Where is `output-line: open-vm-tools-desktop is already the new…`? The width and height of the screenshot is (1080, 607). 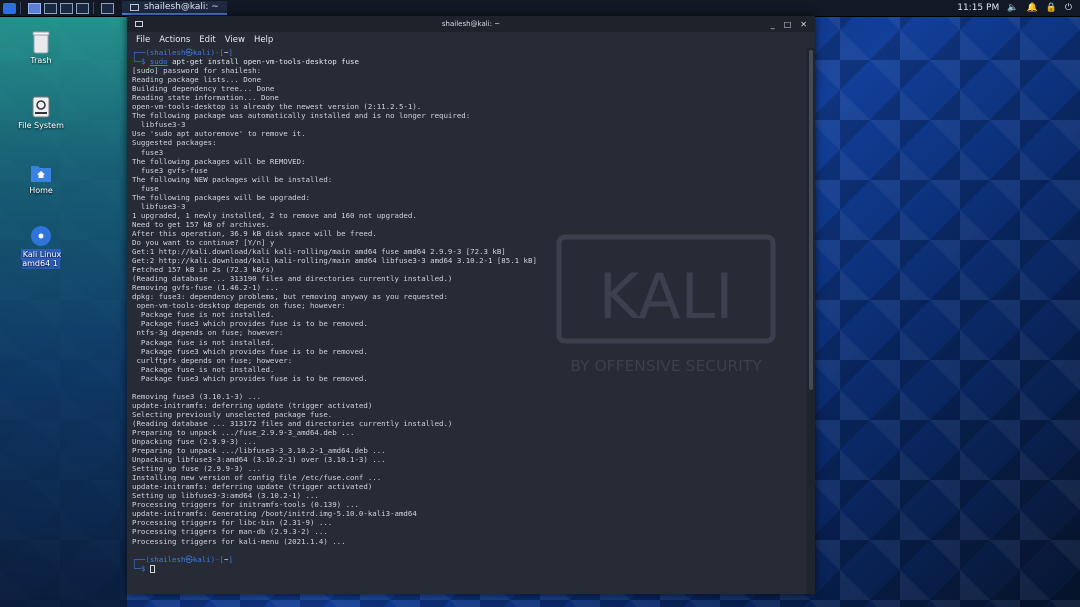 output-line: open-vm-tools-desktop is already the new… is located at coordinates (277, 107).